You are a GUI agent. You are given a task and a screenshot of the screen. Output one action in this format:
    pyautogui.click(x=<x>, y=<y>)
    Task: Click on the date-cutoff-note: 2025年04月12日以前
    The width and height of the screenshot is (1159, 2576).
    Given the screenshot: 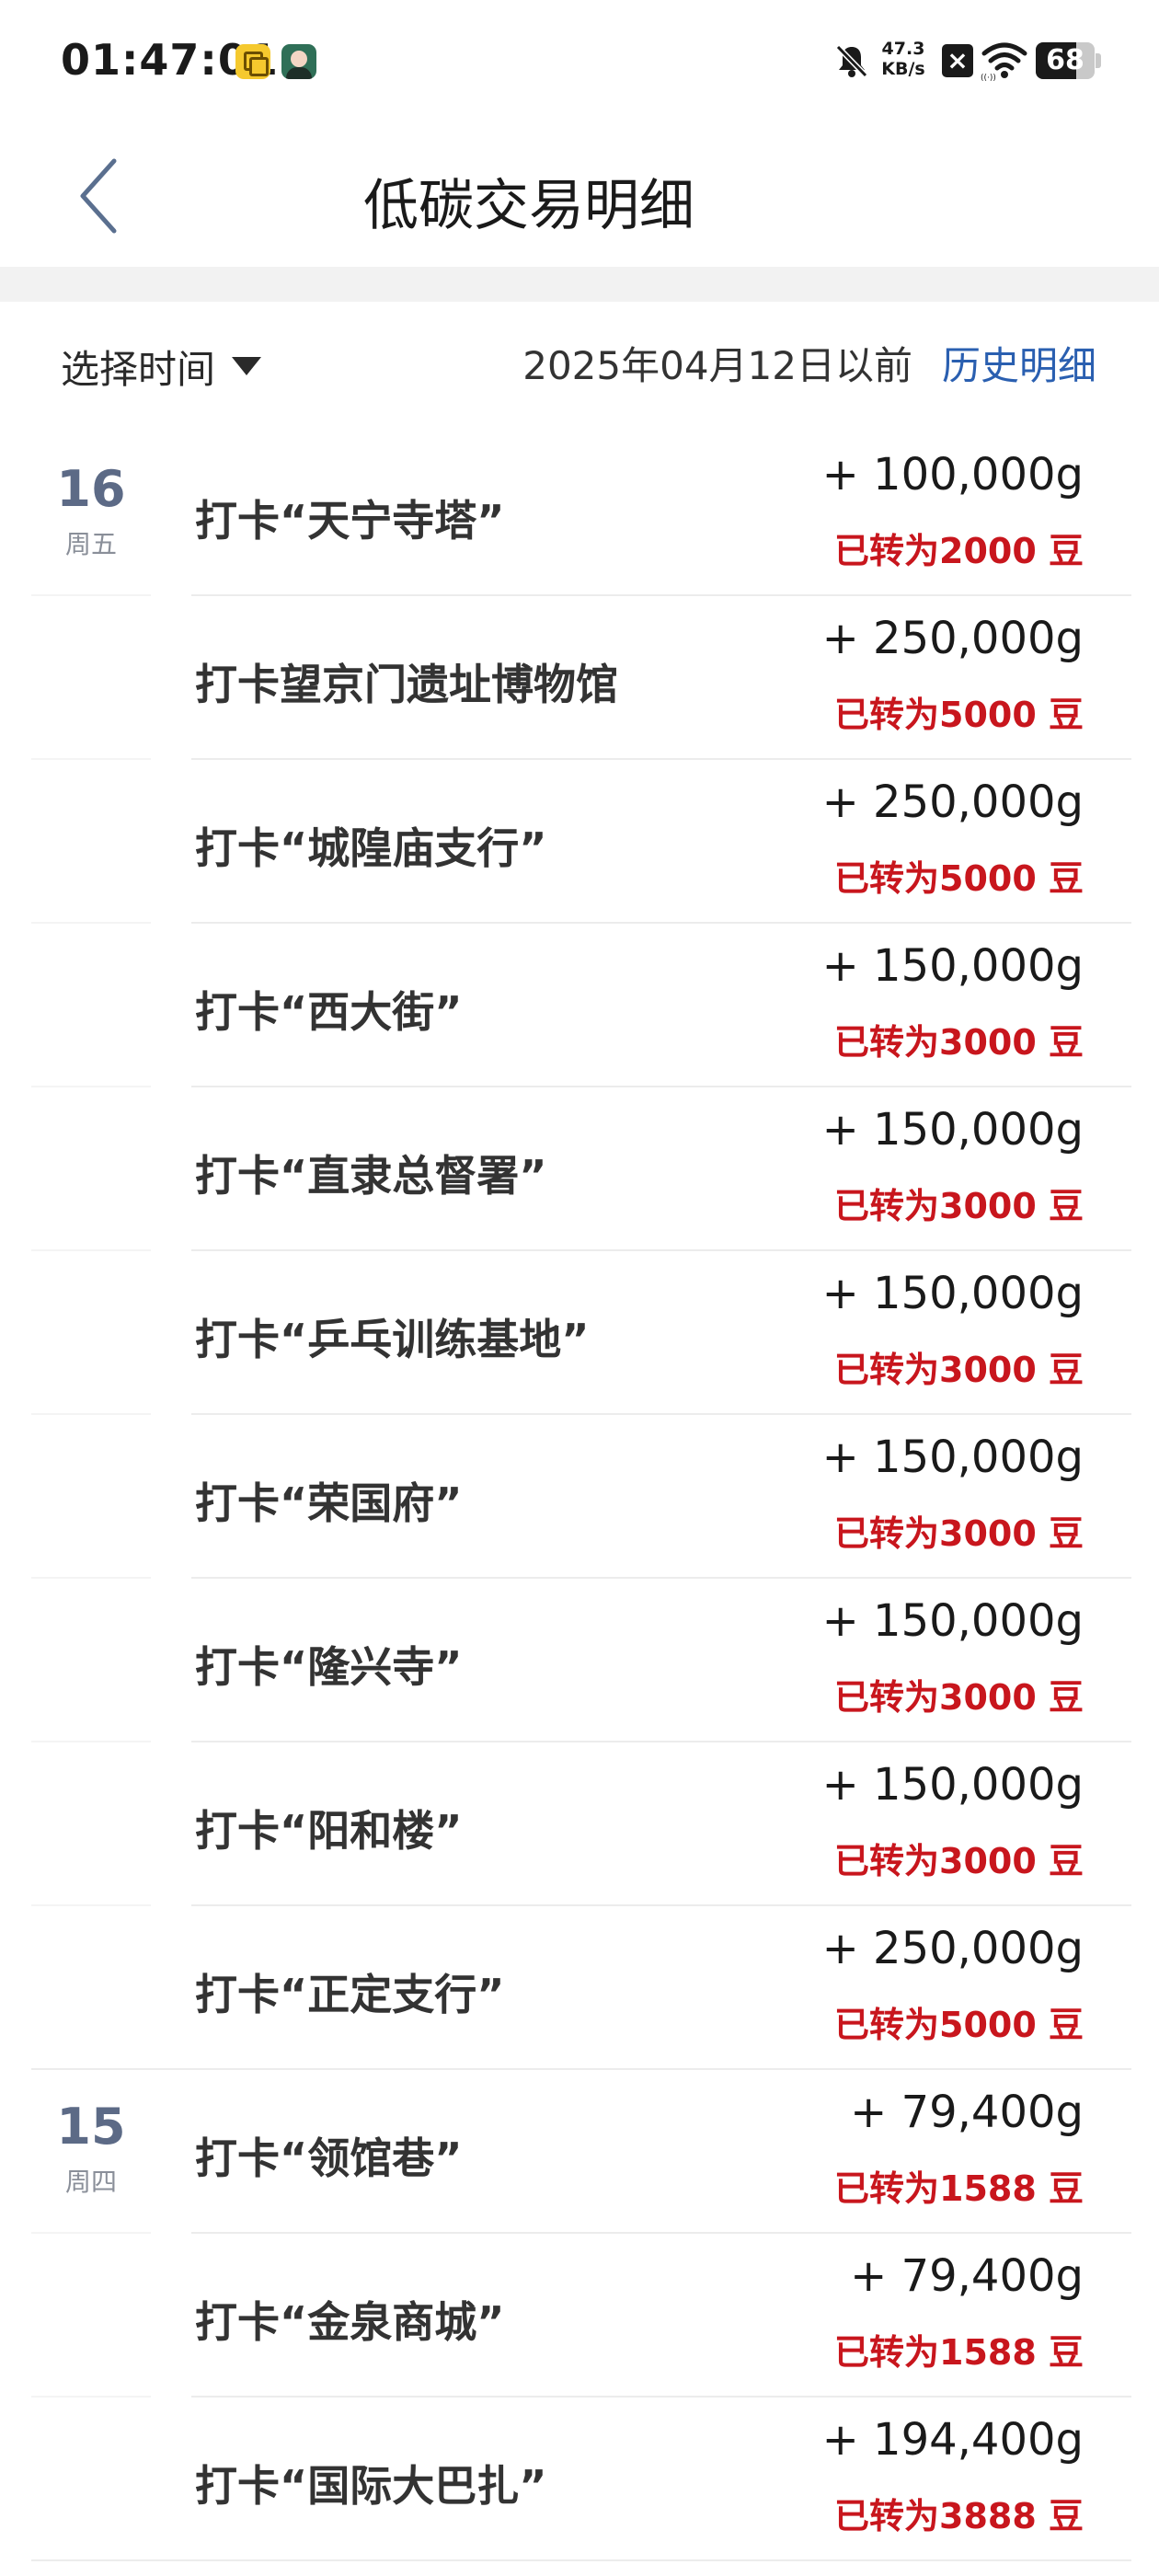 What is the action you would take?
    pyautogui.click(x=717, y=365)
    